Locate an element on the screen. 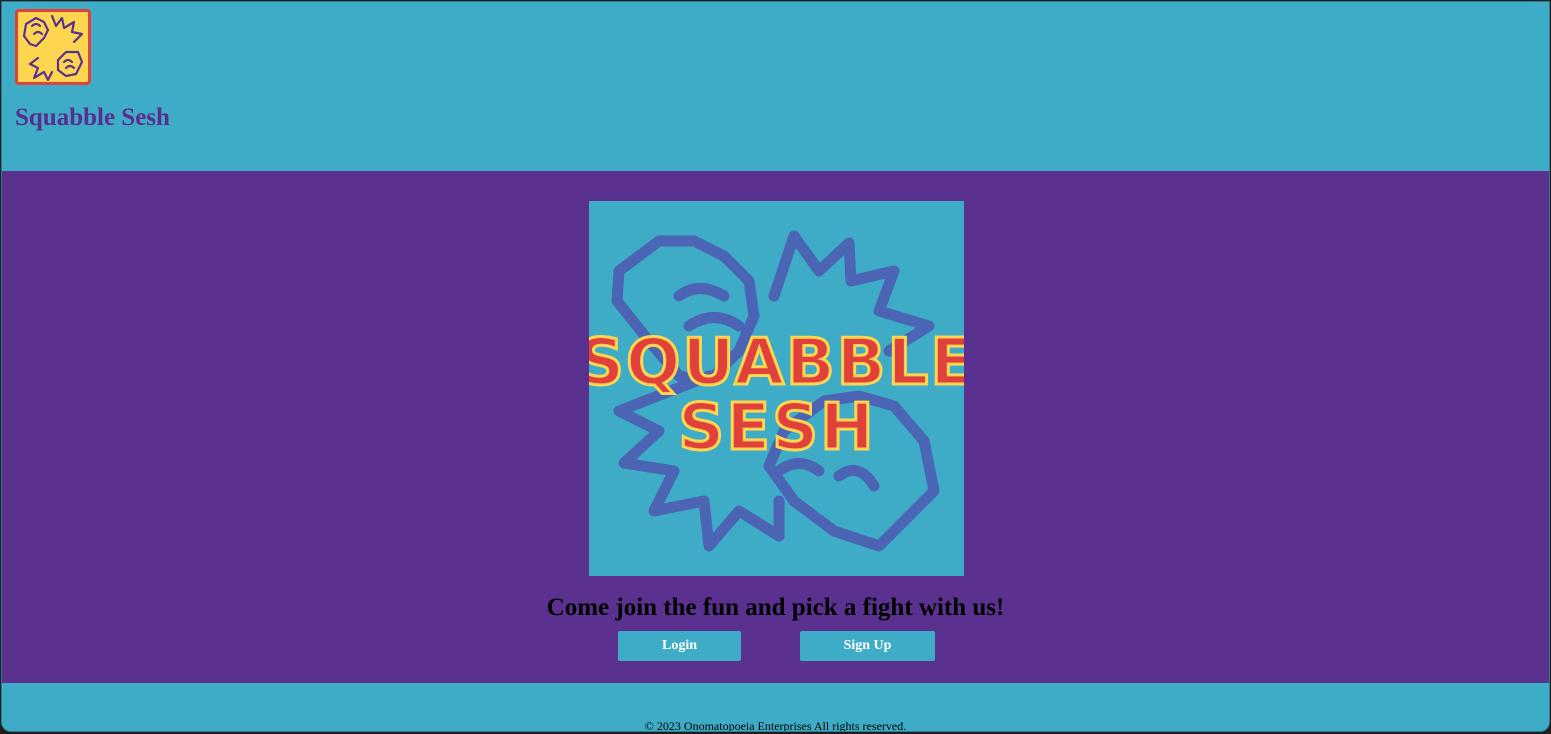 The image size is (1551, 734). logo-text-line2: SESH is located at coordinates (776, 428).